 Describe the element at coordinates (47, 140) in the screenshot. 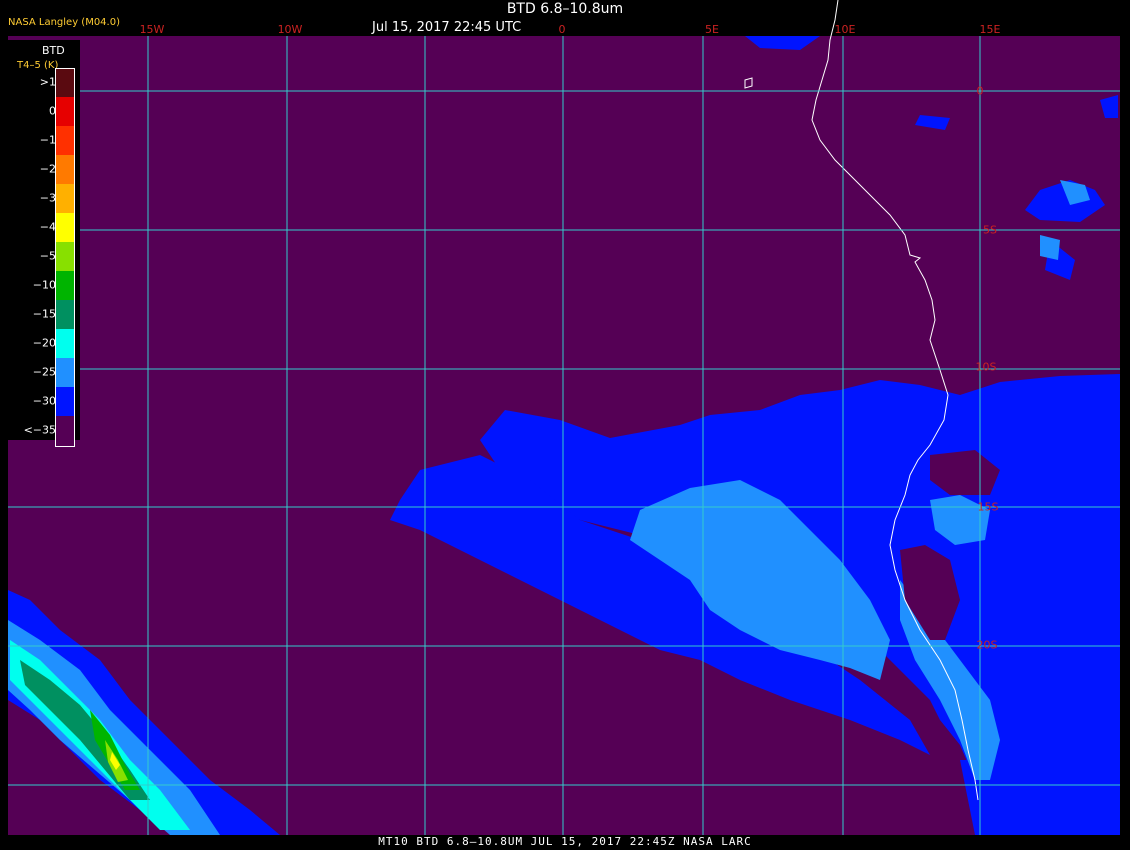

I see `legend-label: −1` at that location.